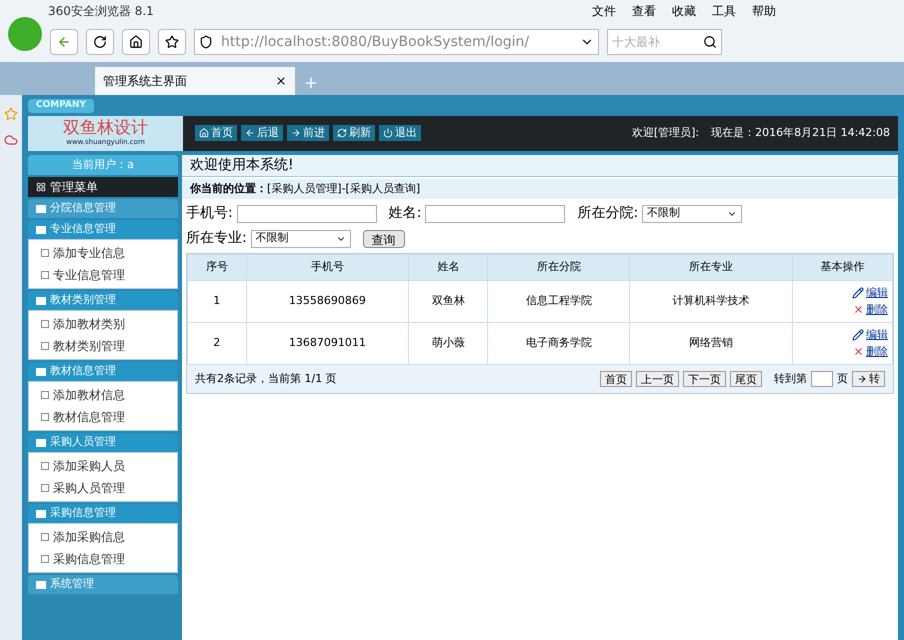 The height and width of the screenshot is (640, 904). Describe the element at coordinates (103, 488) in the screenshot. I see `submenu-item: 采购人员管理` at that location.